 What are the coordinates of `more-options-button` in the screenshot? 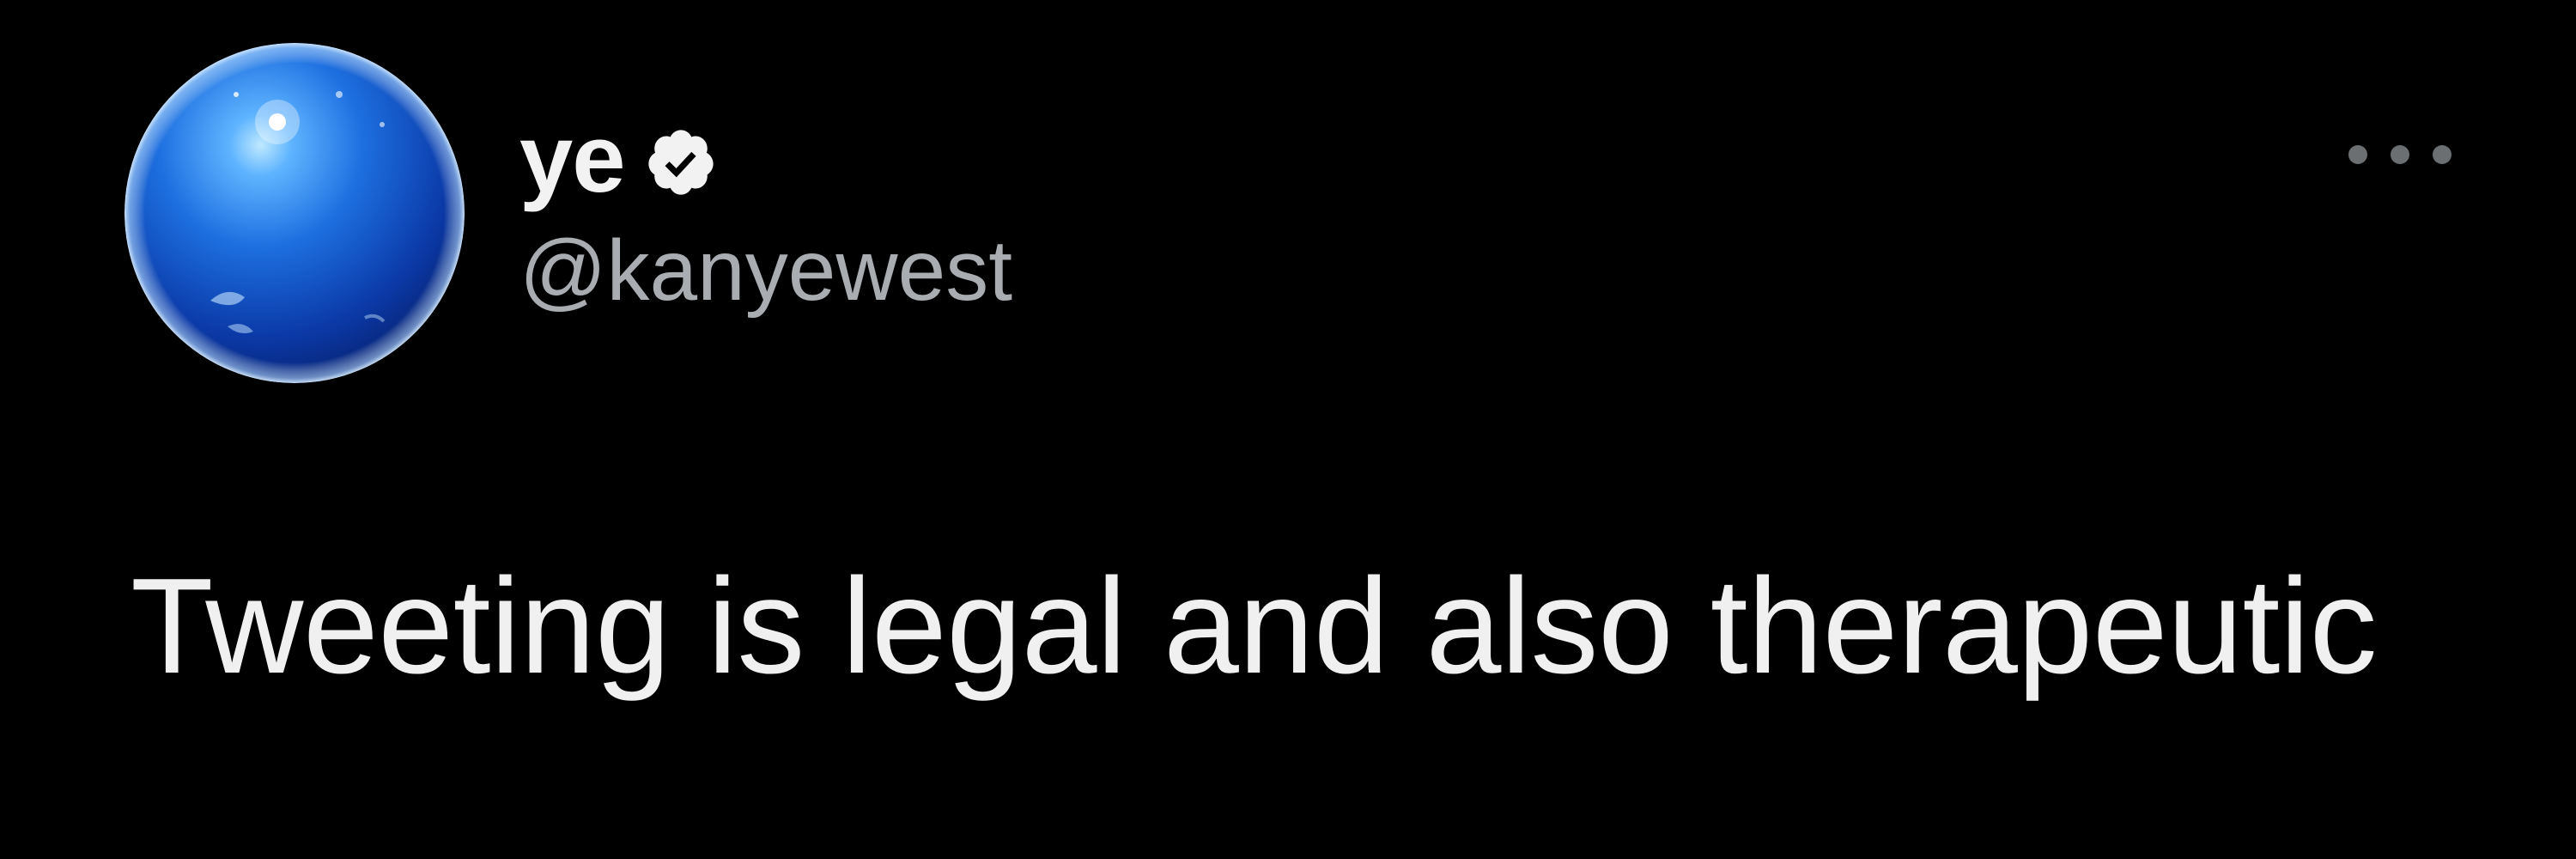 It's located at (2399, 154).